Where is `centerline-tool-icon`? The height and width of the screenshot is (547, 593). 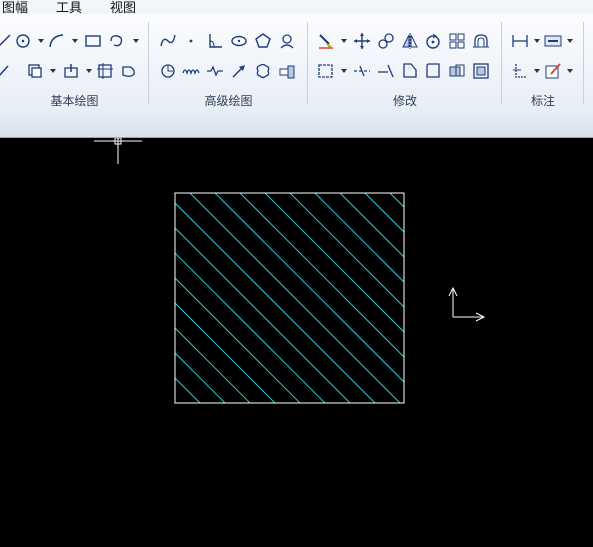 centerline-tool-icon is located at coordinates (287, 41).